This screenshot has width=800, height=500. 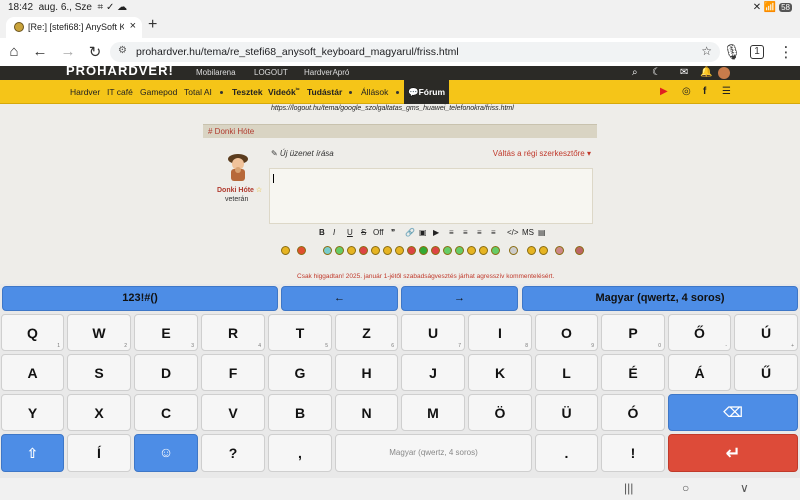 I want to click on align-right-icon: ≡, so click(x=479, y=232).